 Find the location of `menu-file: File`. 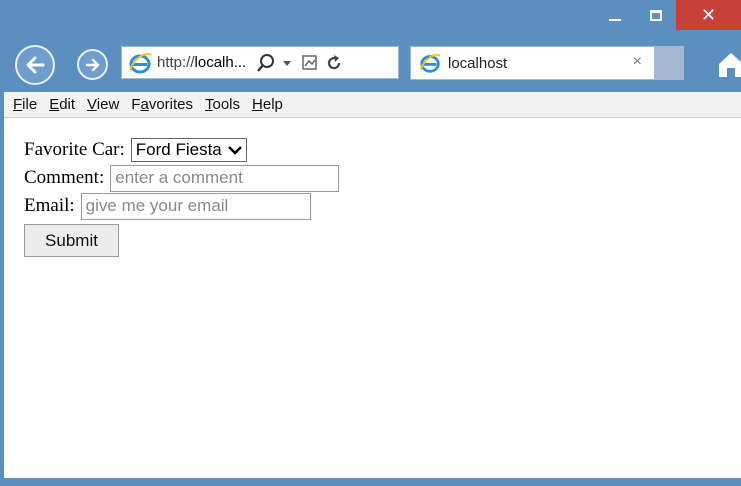

menu-file: File is located at coordinates (25, 104).